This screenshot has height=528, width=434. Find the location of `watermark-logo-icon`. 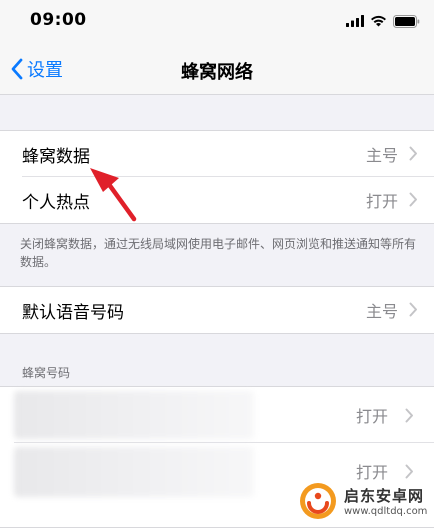

watermark-logo-icon is located at coordinates (318, 501).